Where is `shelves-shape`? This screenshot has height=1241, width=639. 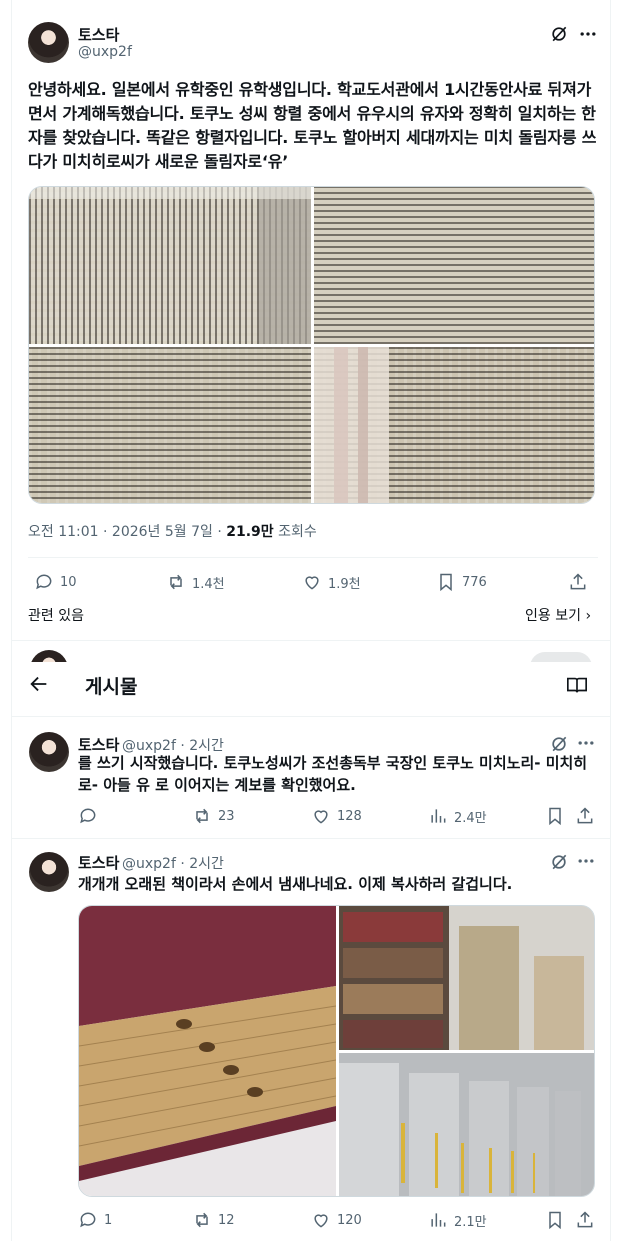 shelves-shape is located at coordinates (466, 978).